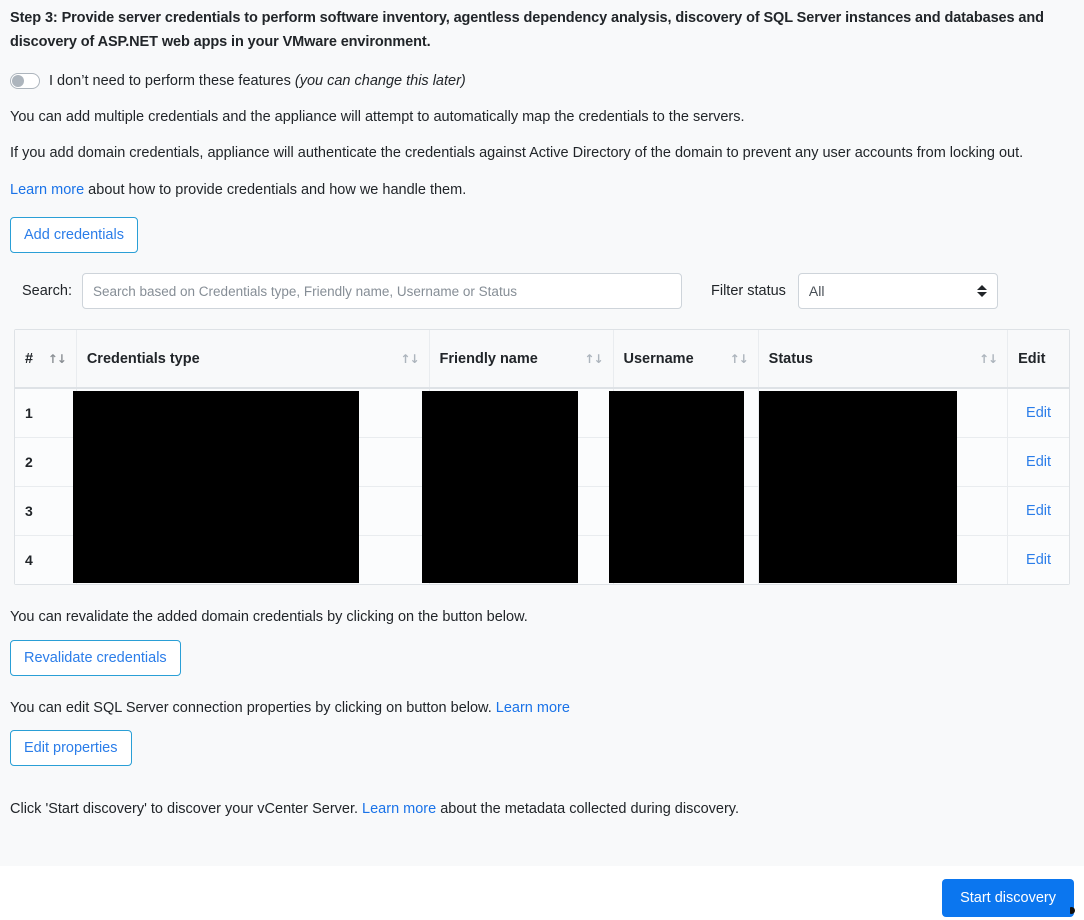 Image resolution: width=1084 pixels, height=920 pixels. What do you see at coordinates (95, 658) in the screenshot?
I see `revalidate-credentials-button: Revalidate credentials` at bounding box center [95, 658].